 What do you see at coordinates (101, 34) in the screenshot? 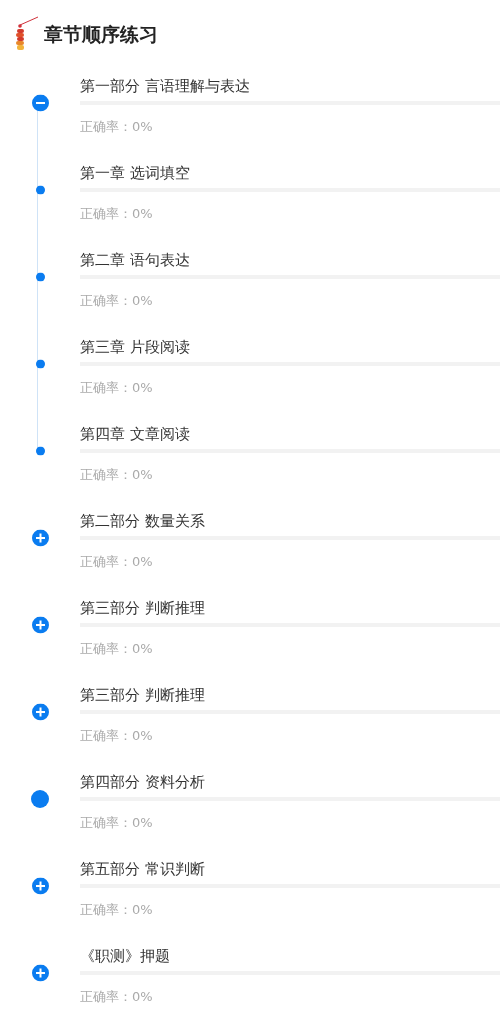
I see `page-title: 章节顺序练习` at bounding box center [101, 34].